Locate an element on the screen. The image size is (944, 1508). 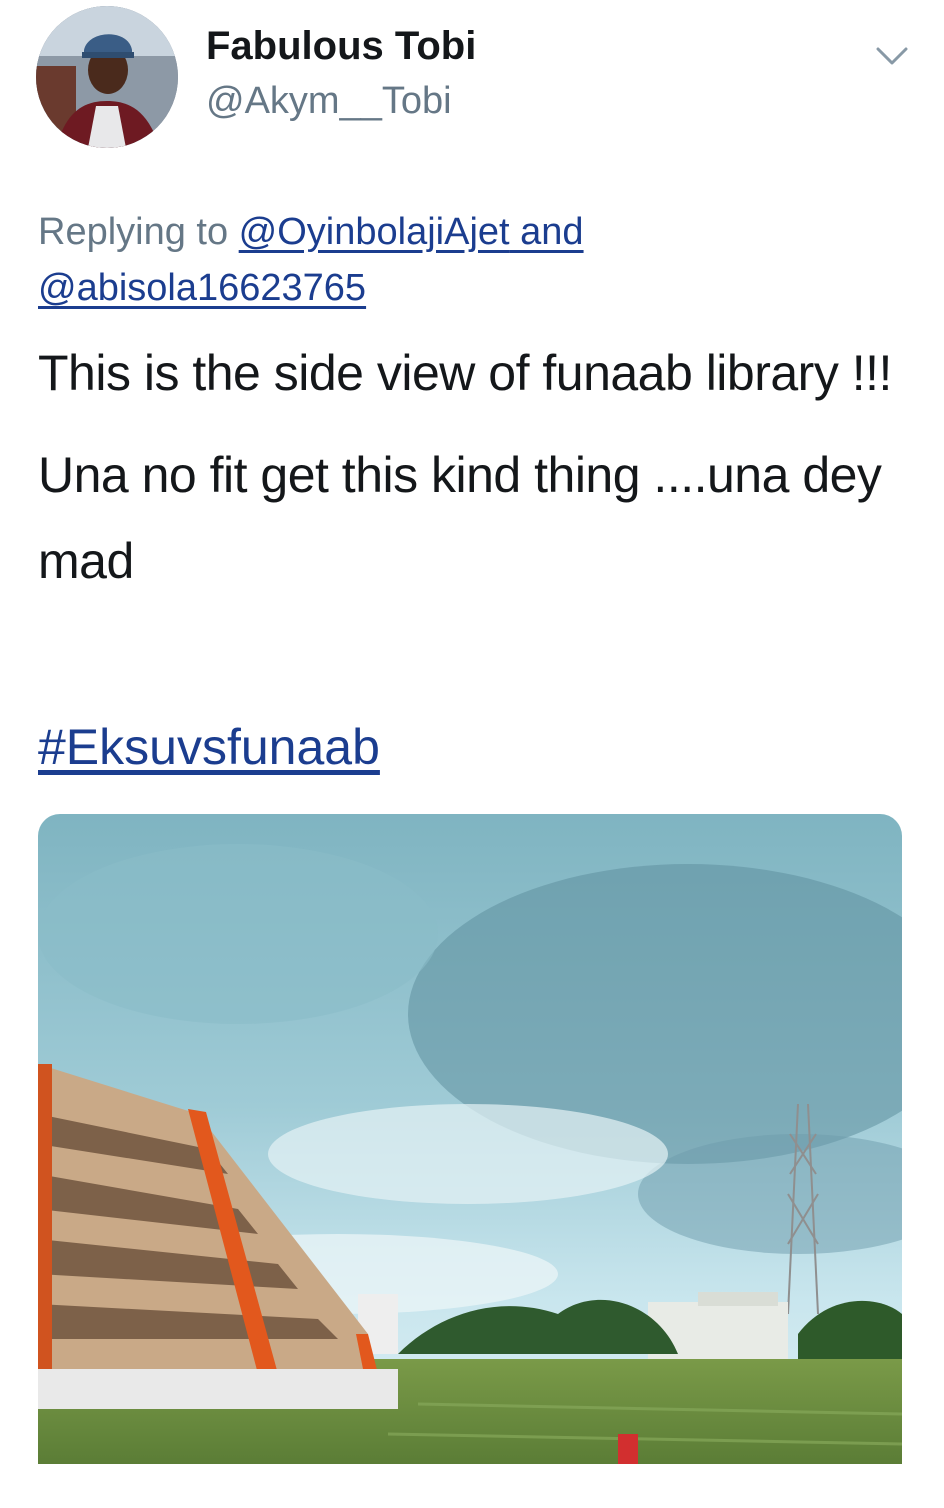
chevron-down-icon is located at coordinates (892, 55).